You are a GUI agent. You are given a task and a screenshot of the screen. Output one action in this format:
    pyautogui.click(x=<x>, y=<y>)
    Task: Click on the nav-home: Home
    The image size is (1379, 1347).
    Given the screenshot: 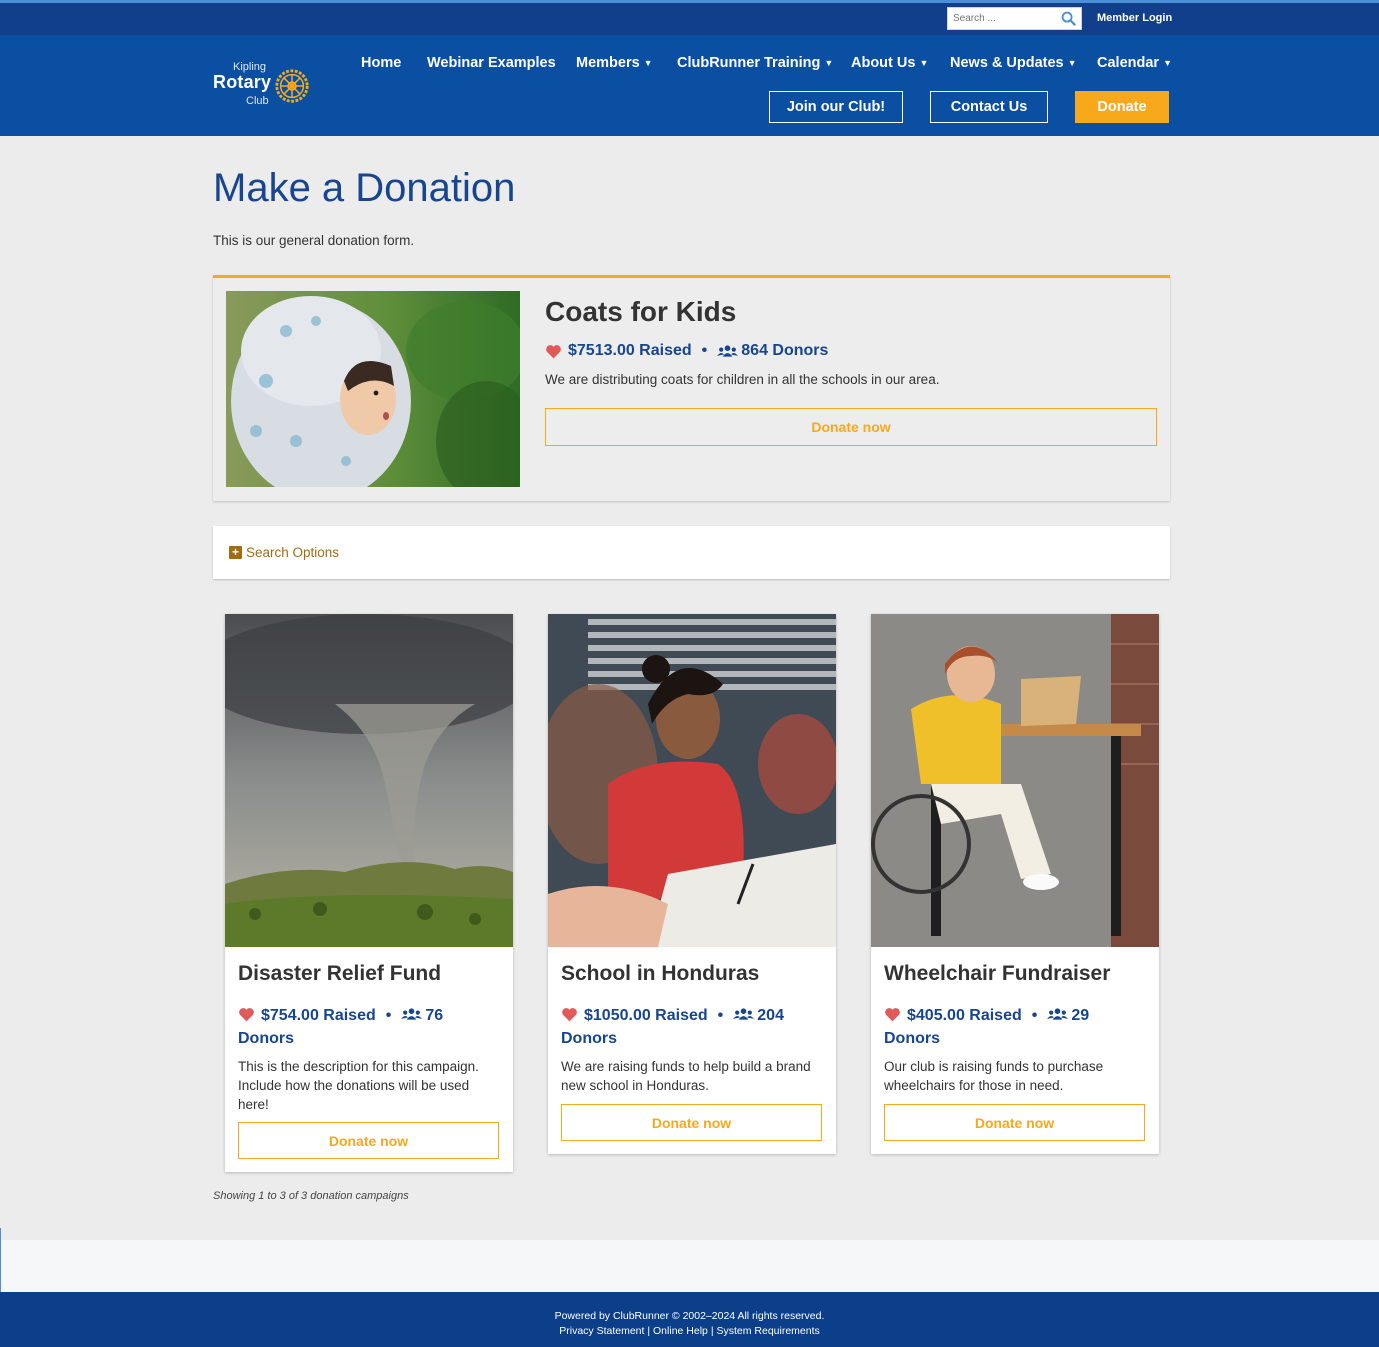 What is the action you would take?
    pyautogui.click(x=381, y=63)
    